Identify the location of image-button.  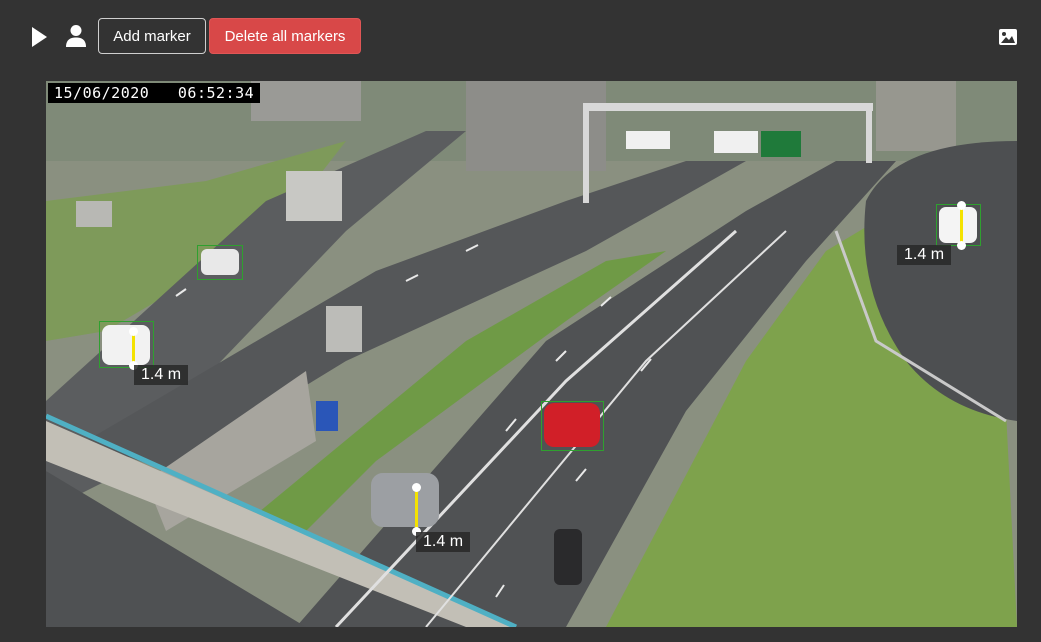
(1008, 37).